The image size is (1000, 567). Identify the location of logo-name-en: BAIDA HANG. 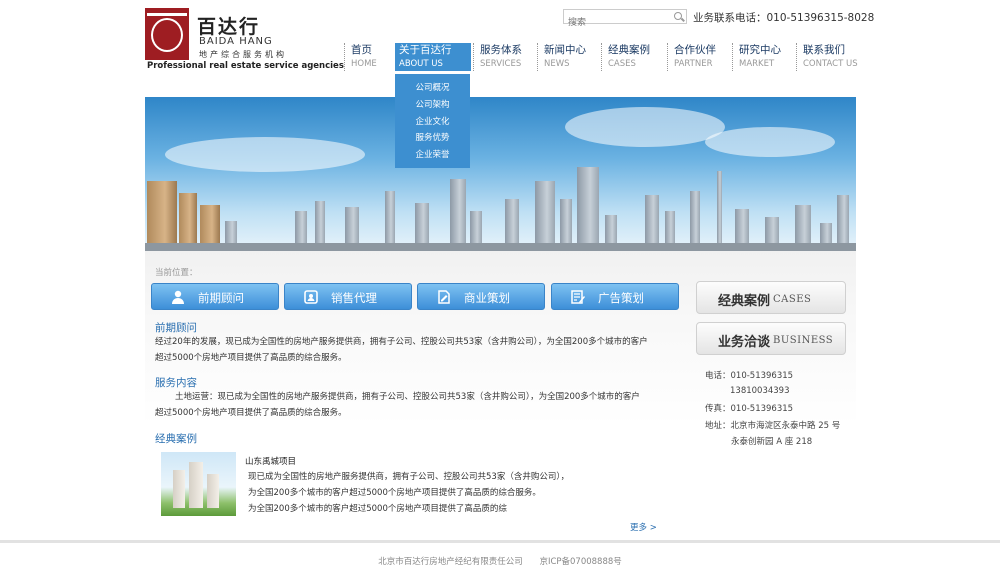
(236, 41).